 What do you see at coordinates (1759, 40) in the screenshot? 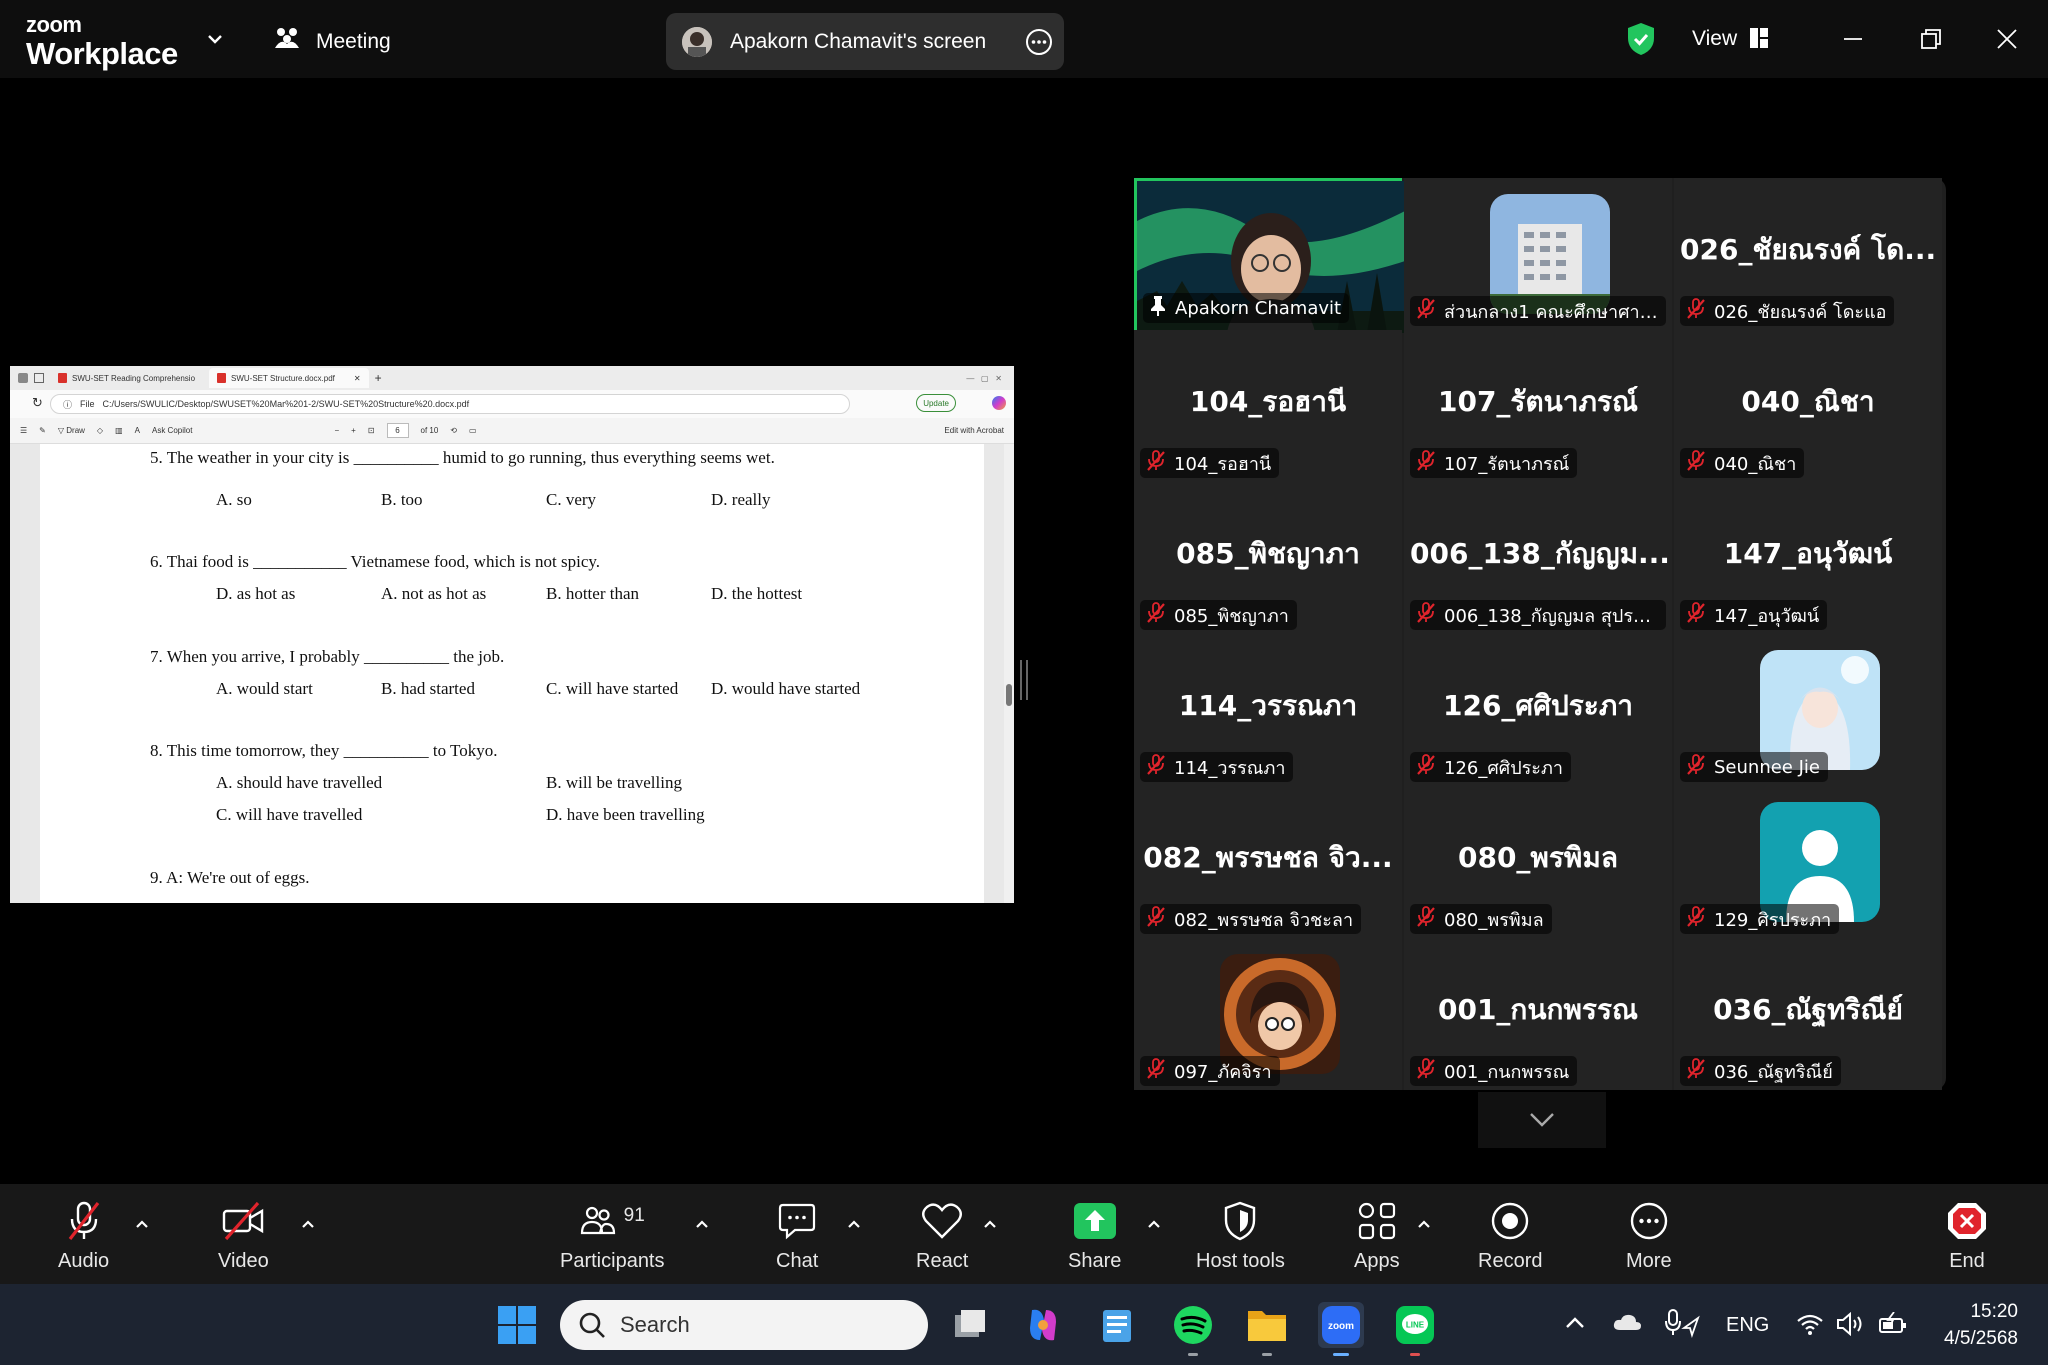
I see `view-grid-icon` at bounding box center [1759, 40].